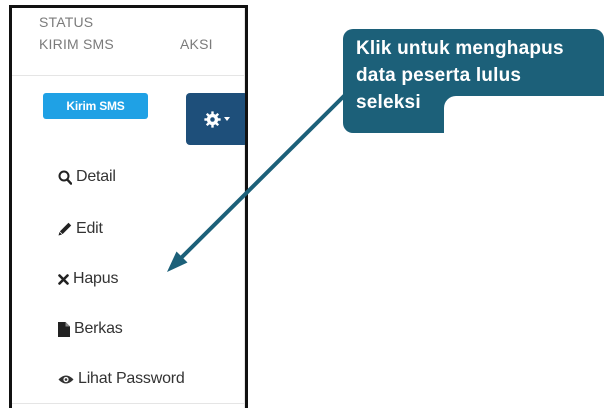  What do you see at coordinates (257, 182) in the screenshot?
I see `callout-arrow` at bounding box center [257, 182].